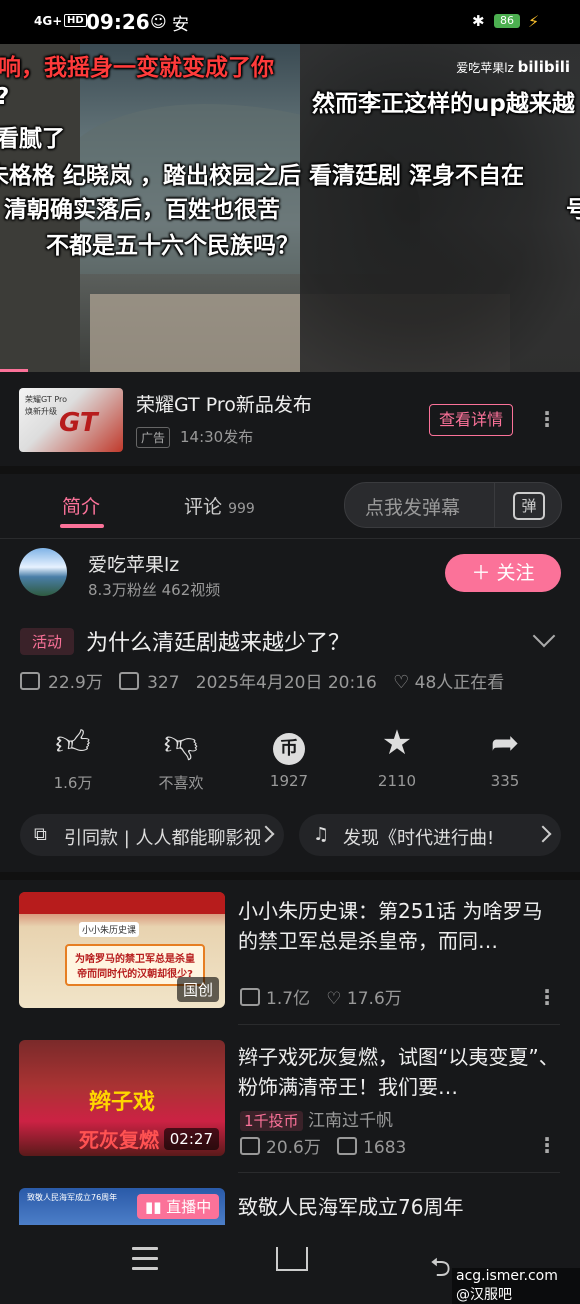 This screenshot has width=580, height=1304. I want to click on menu-icon, so click(145, 1262).